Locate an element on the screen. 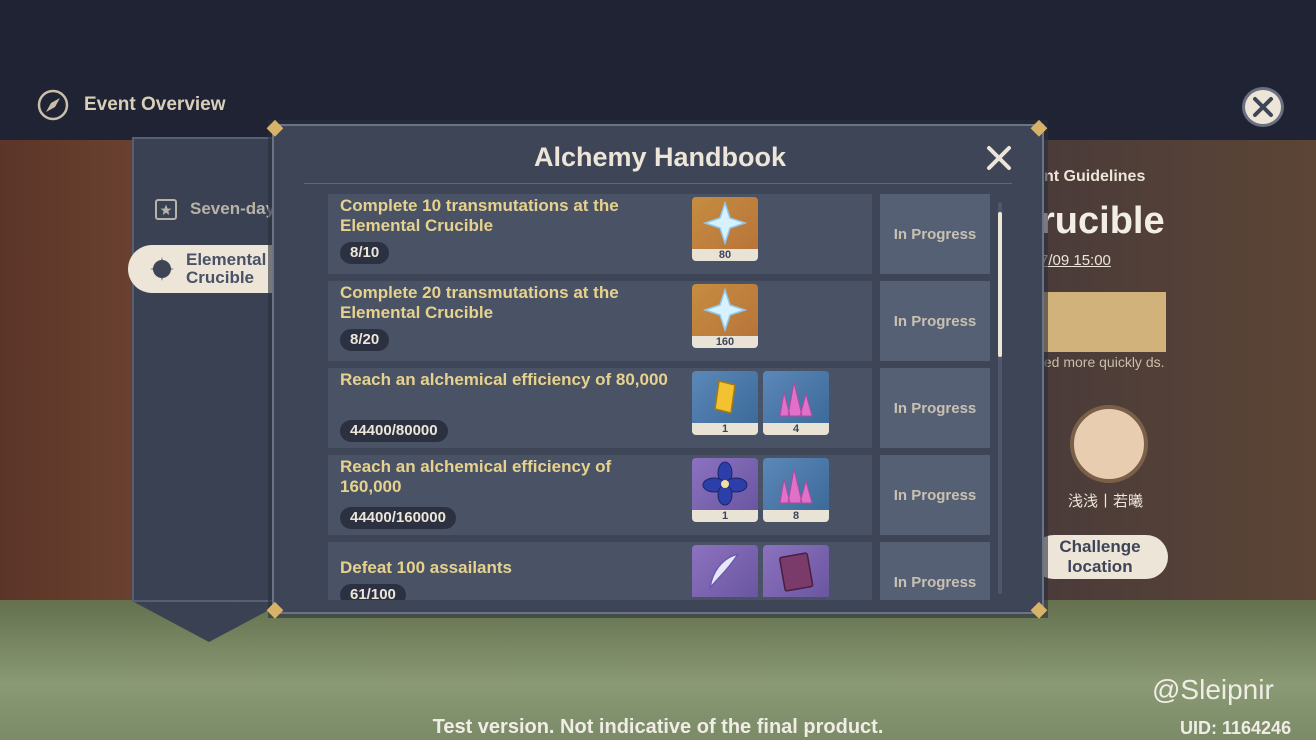  sidebar-item-seven-day: Seven-day is located at coordinates (213, 209).